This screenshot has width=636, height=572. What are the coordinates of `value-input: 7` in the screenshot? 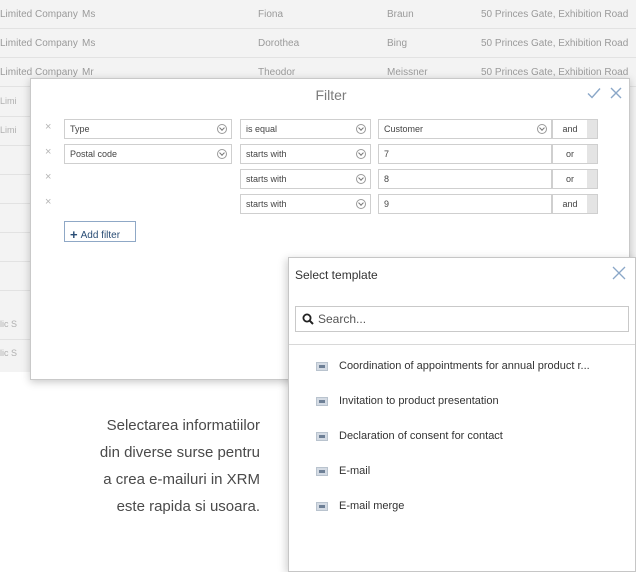 It's located at (465, 154).